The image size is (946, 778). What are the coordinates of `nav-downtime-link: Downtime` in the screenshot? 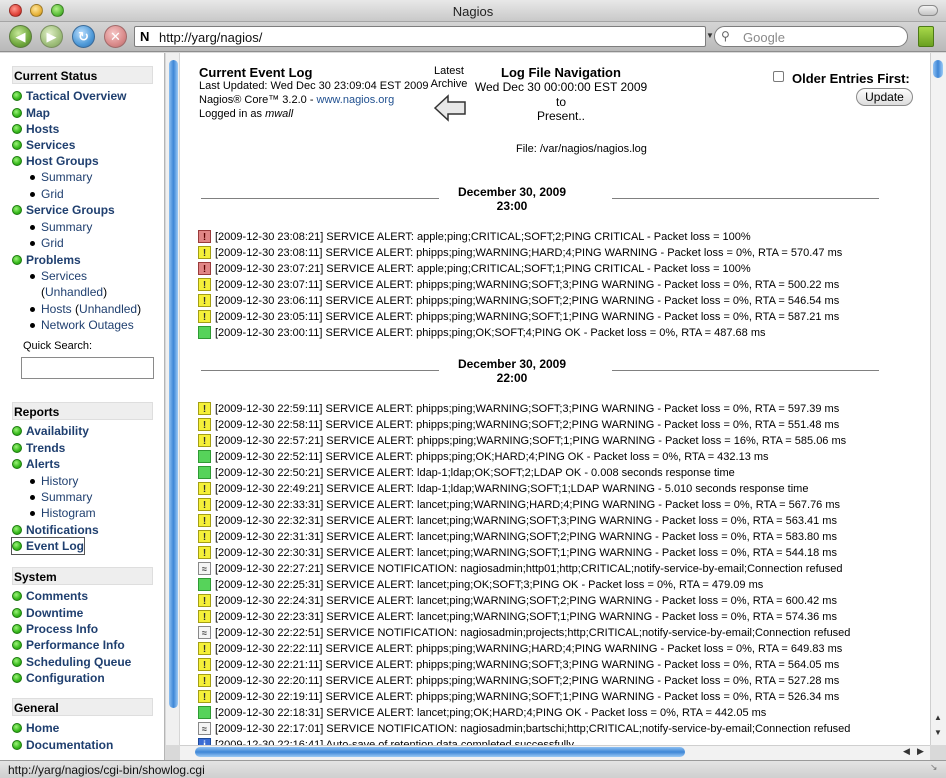 It's located at (54, 613).